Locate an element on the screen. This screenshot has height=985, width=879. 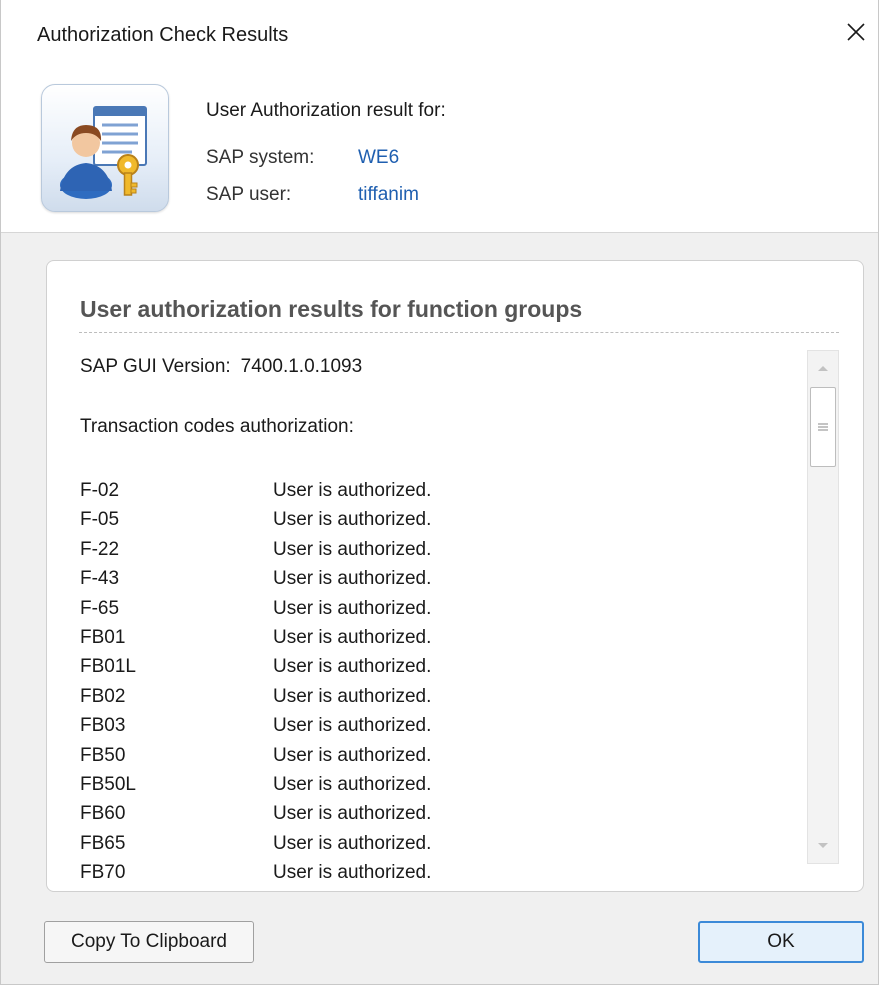
title-bar: Authorization Check Results is located at coordinates (439, 35).